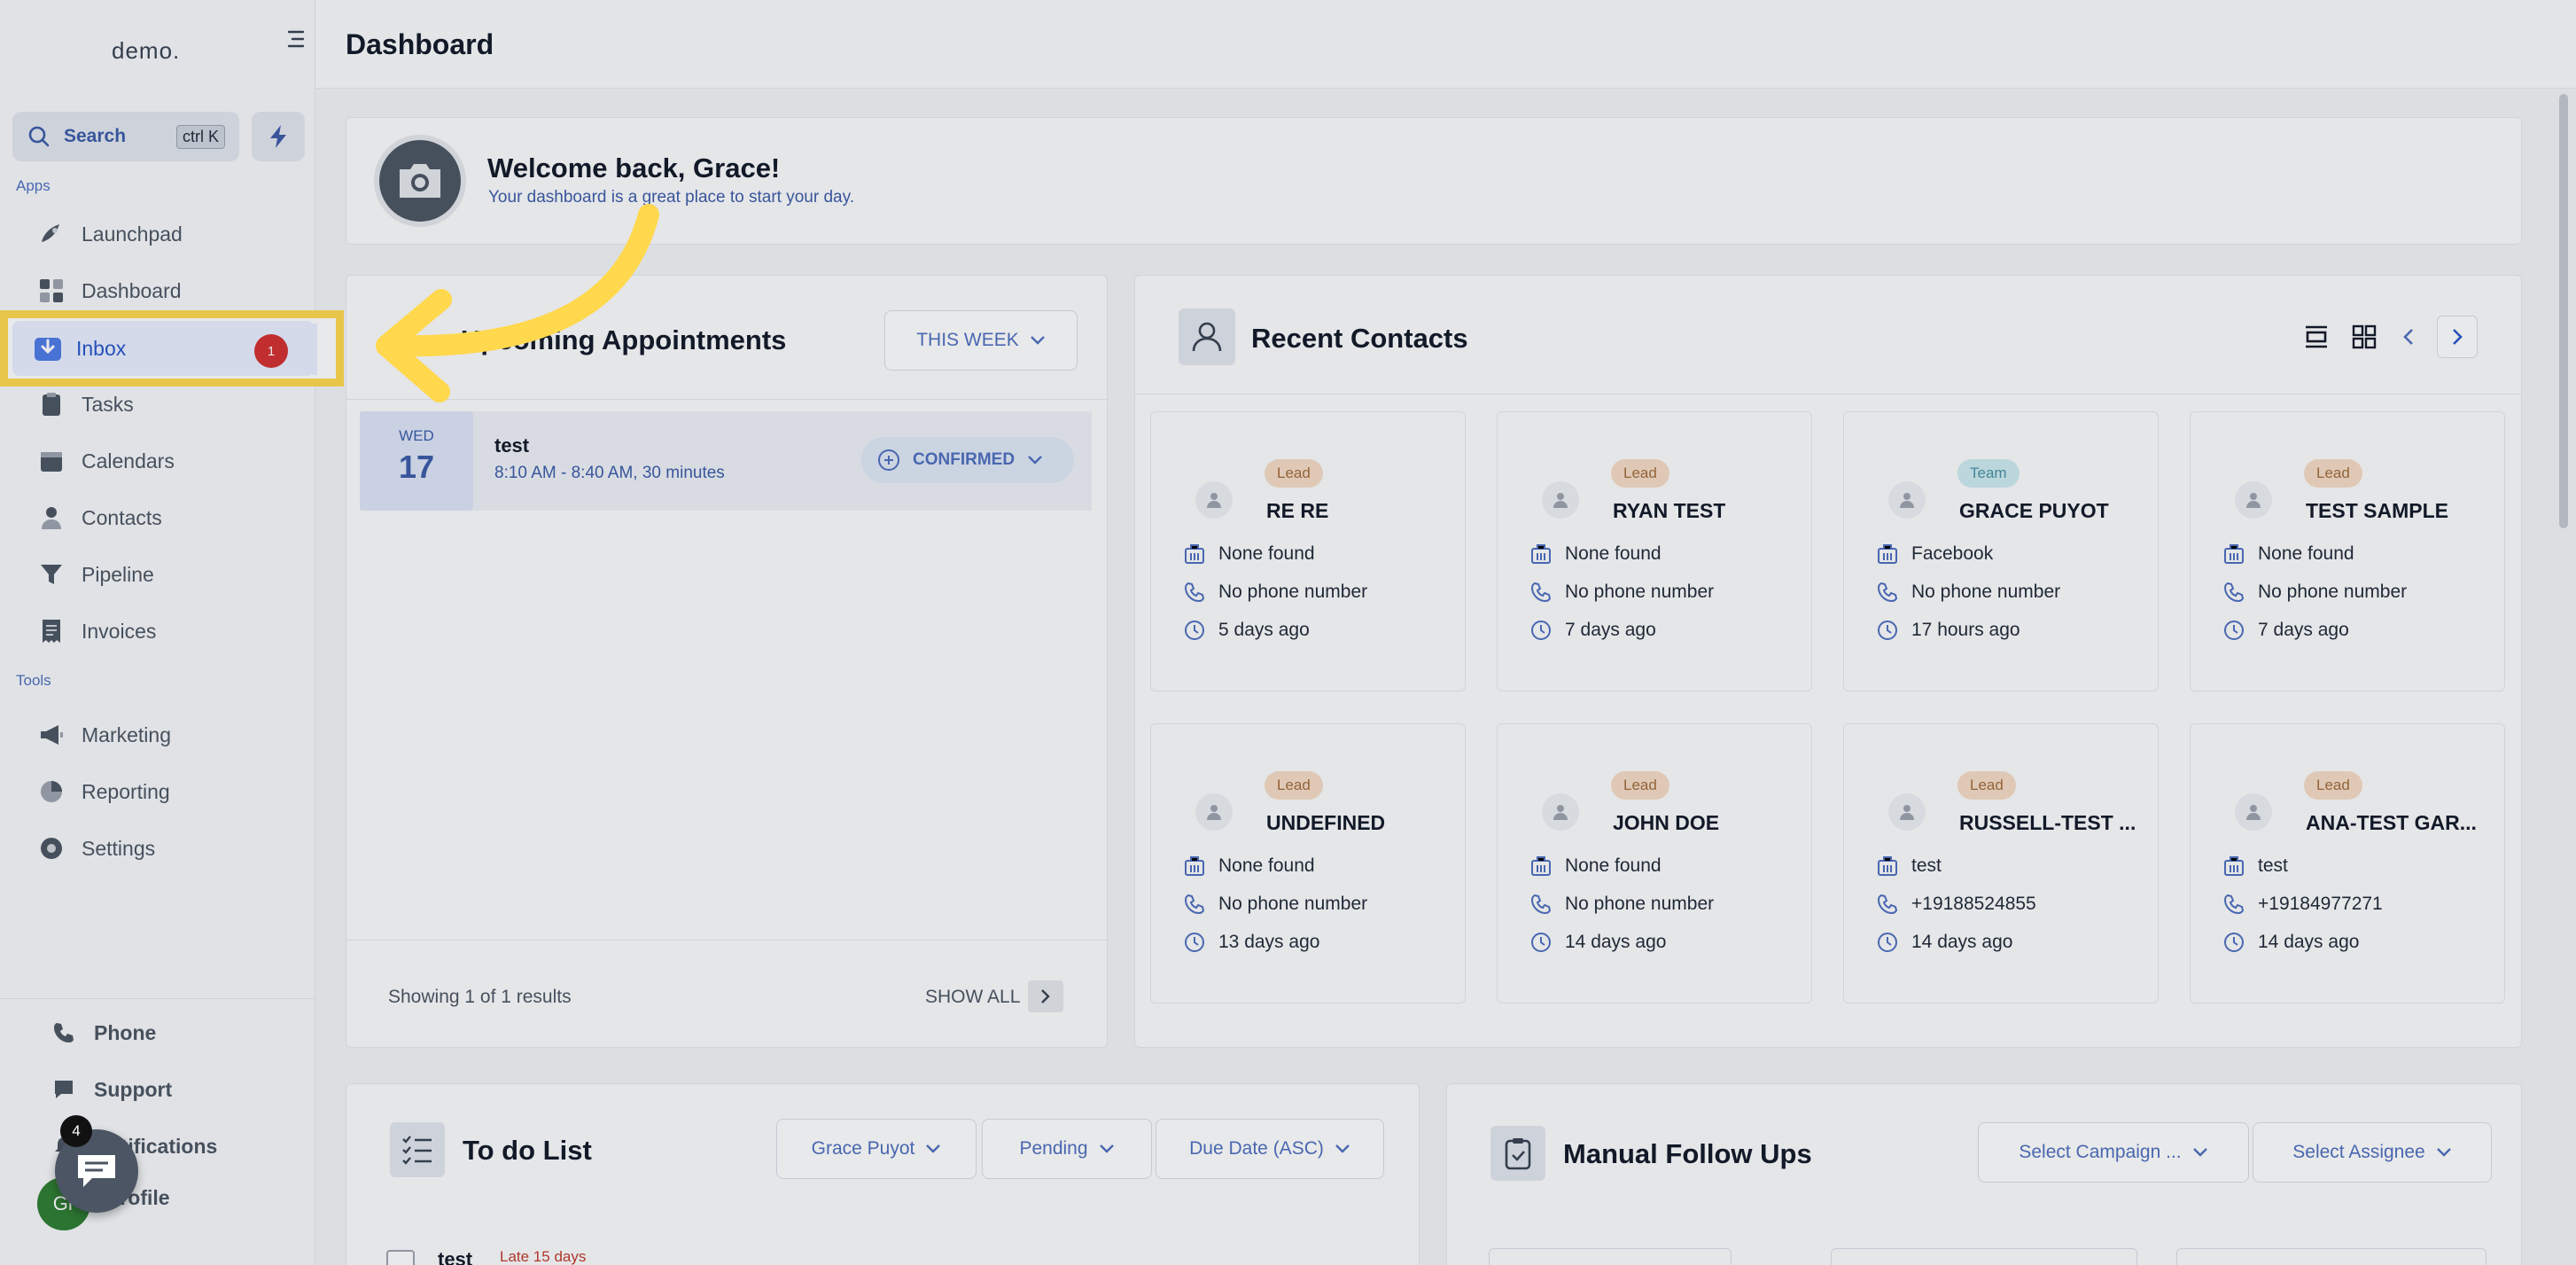  I want to click on sidebar-item-label: Settings, so click(119, 848).